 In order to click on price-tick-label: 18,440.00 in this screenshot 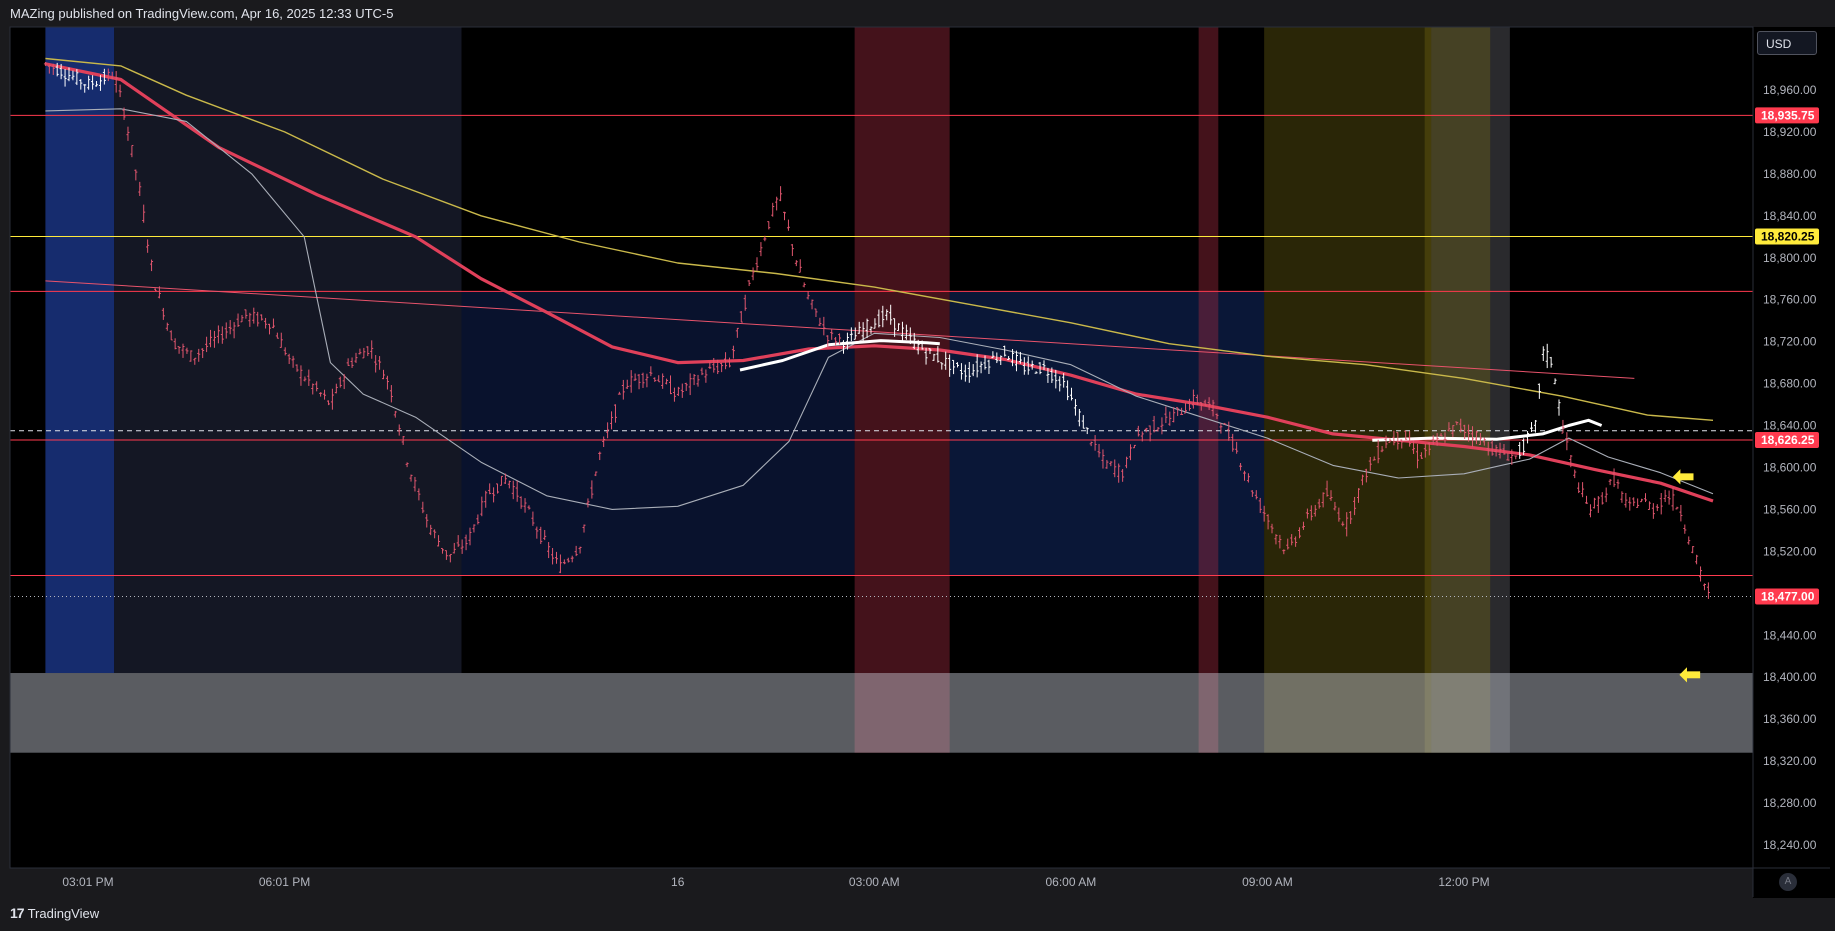, I will do `click(1790, 635)`.